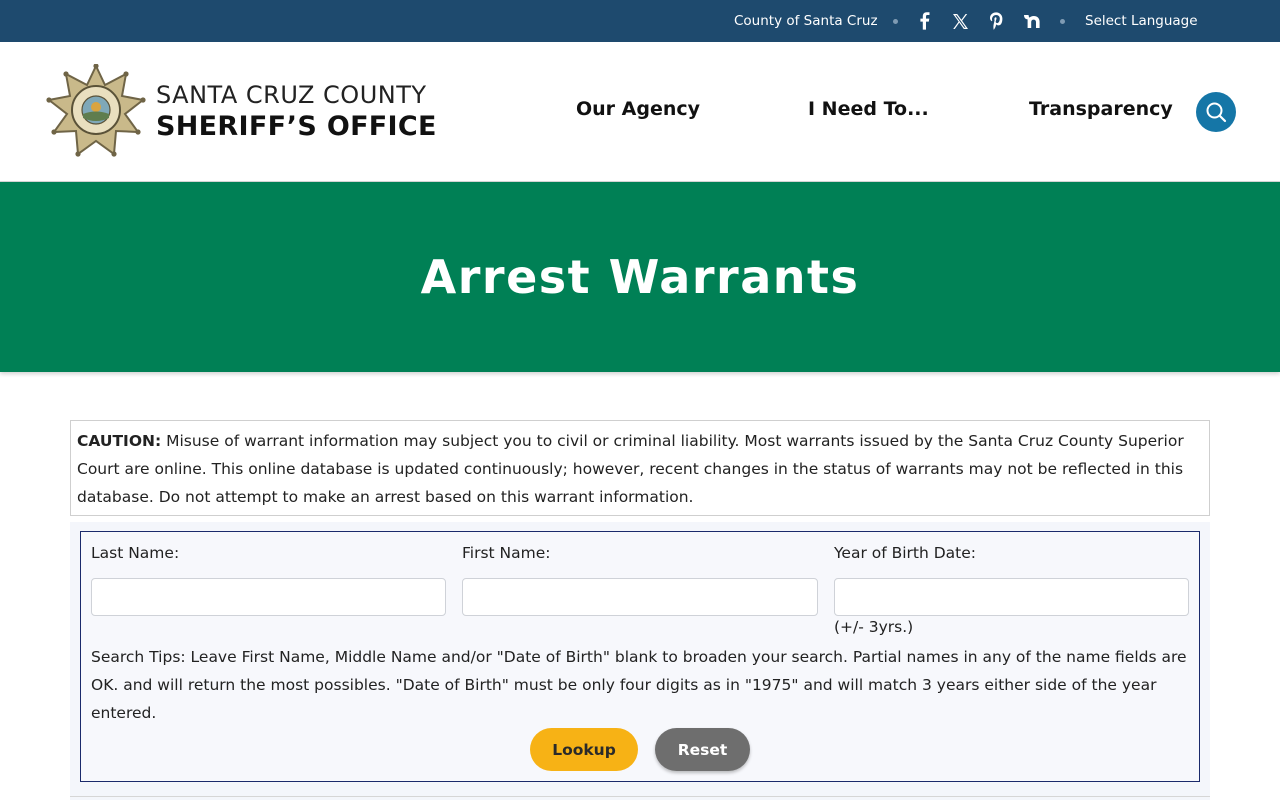  I want to click on first-name-input, so click(640, 597).